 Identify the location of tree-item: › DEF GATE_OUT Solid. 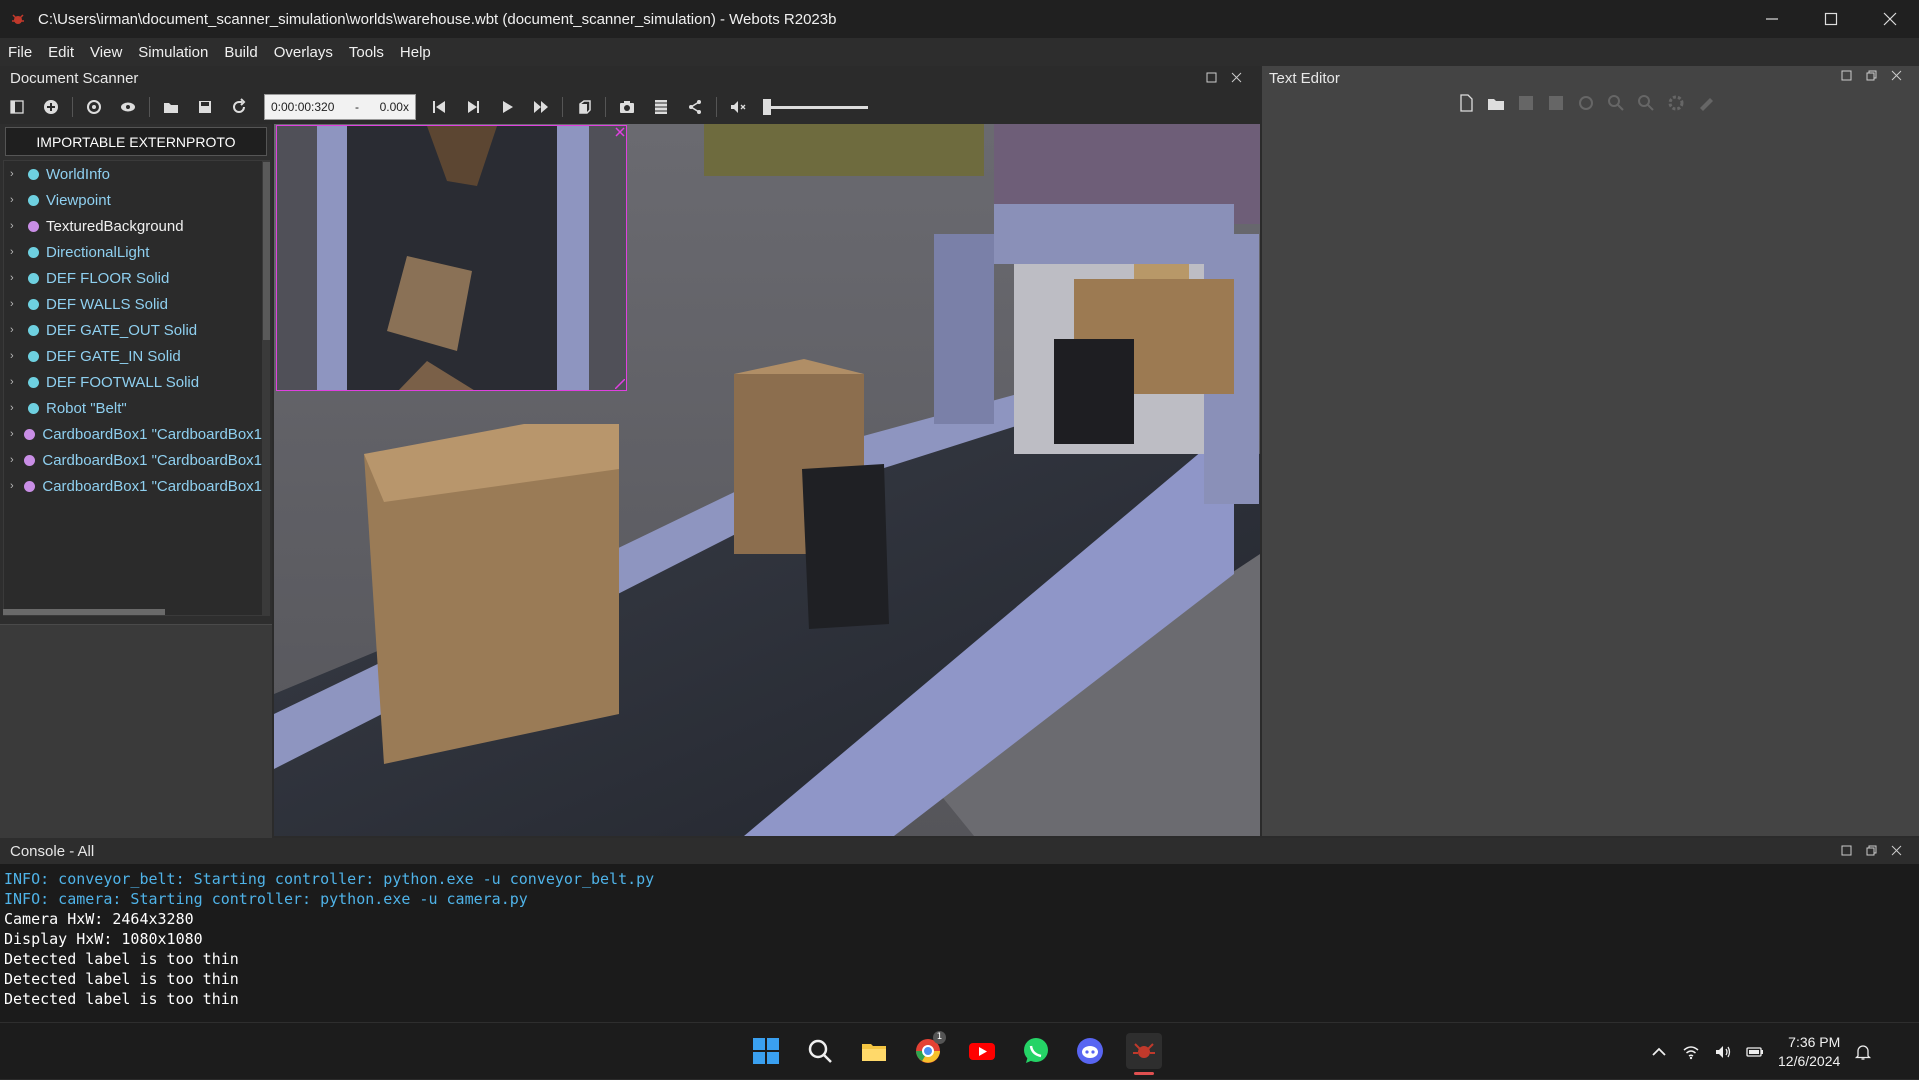
(133, 330).